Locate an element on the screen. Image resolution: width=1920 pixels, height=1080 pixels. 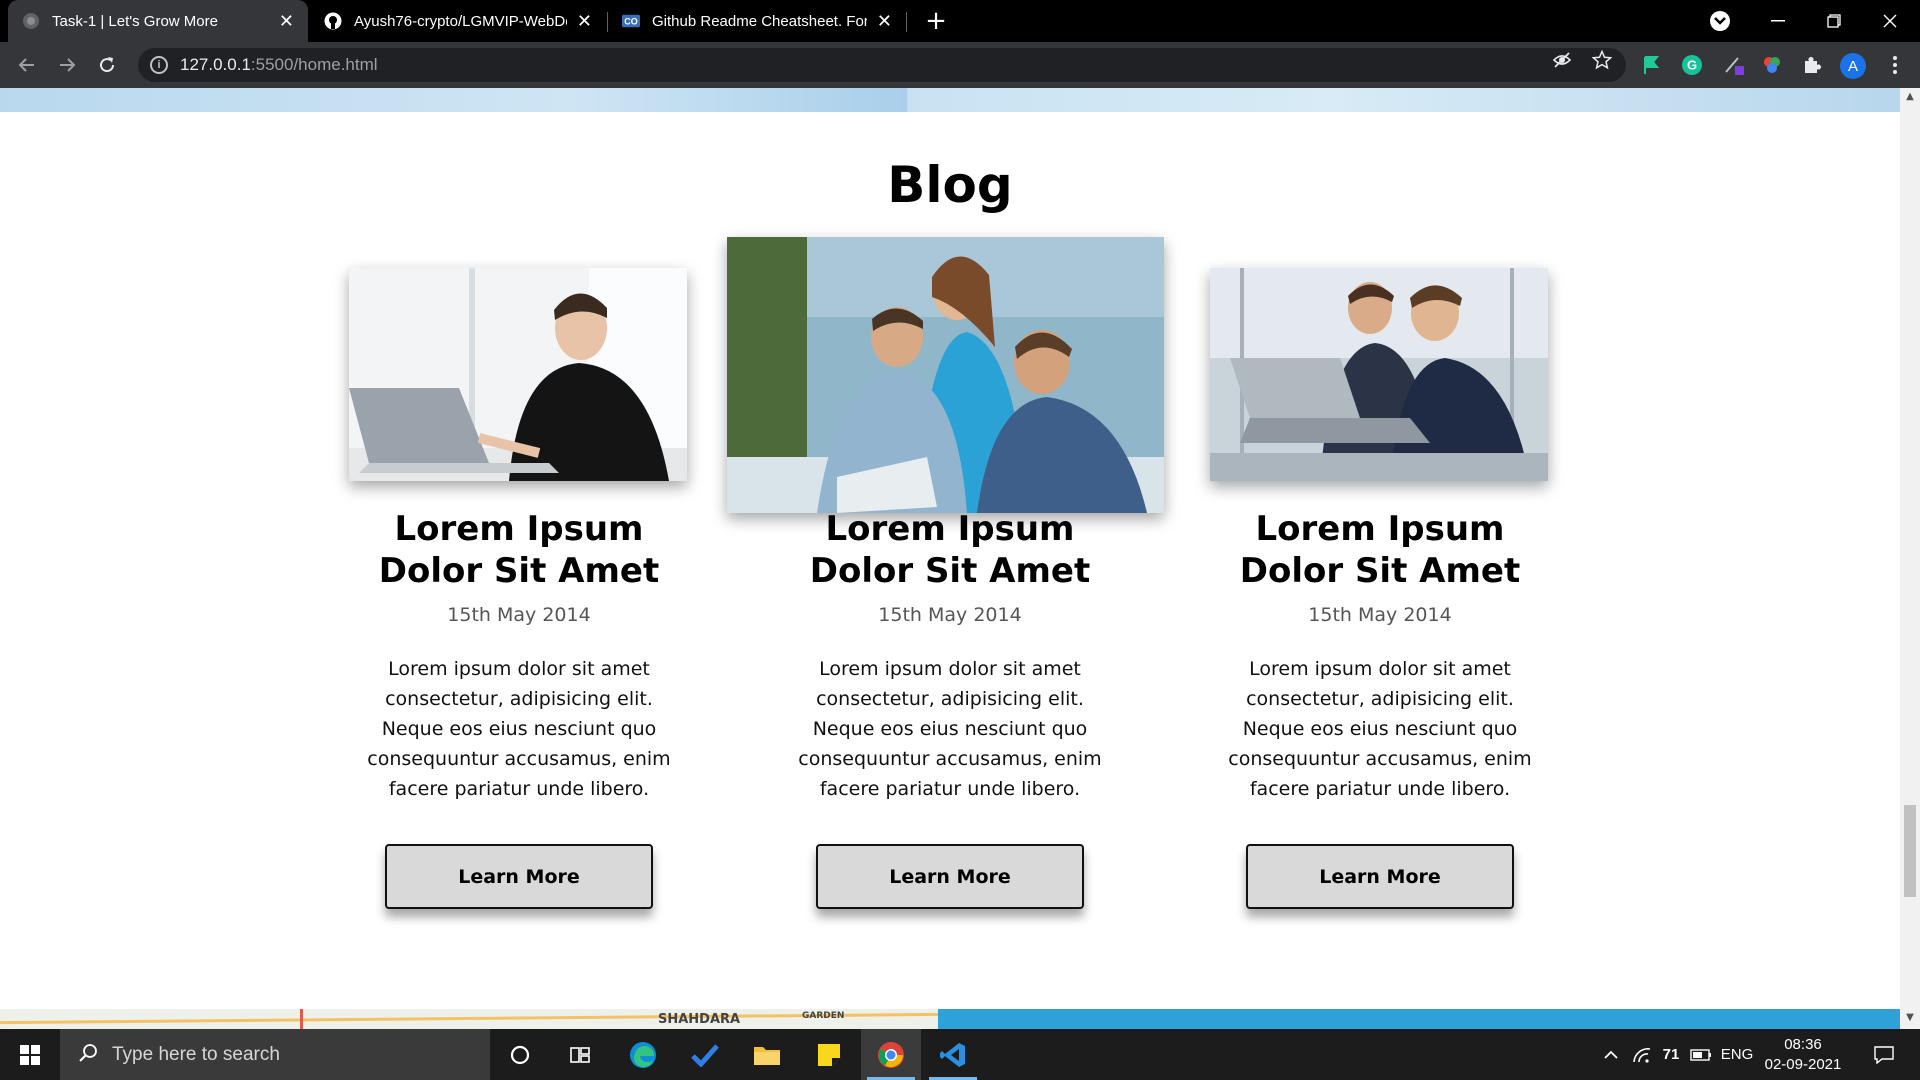
grammarly-icon: G is located at coordinates (1692, 65).